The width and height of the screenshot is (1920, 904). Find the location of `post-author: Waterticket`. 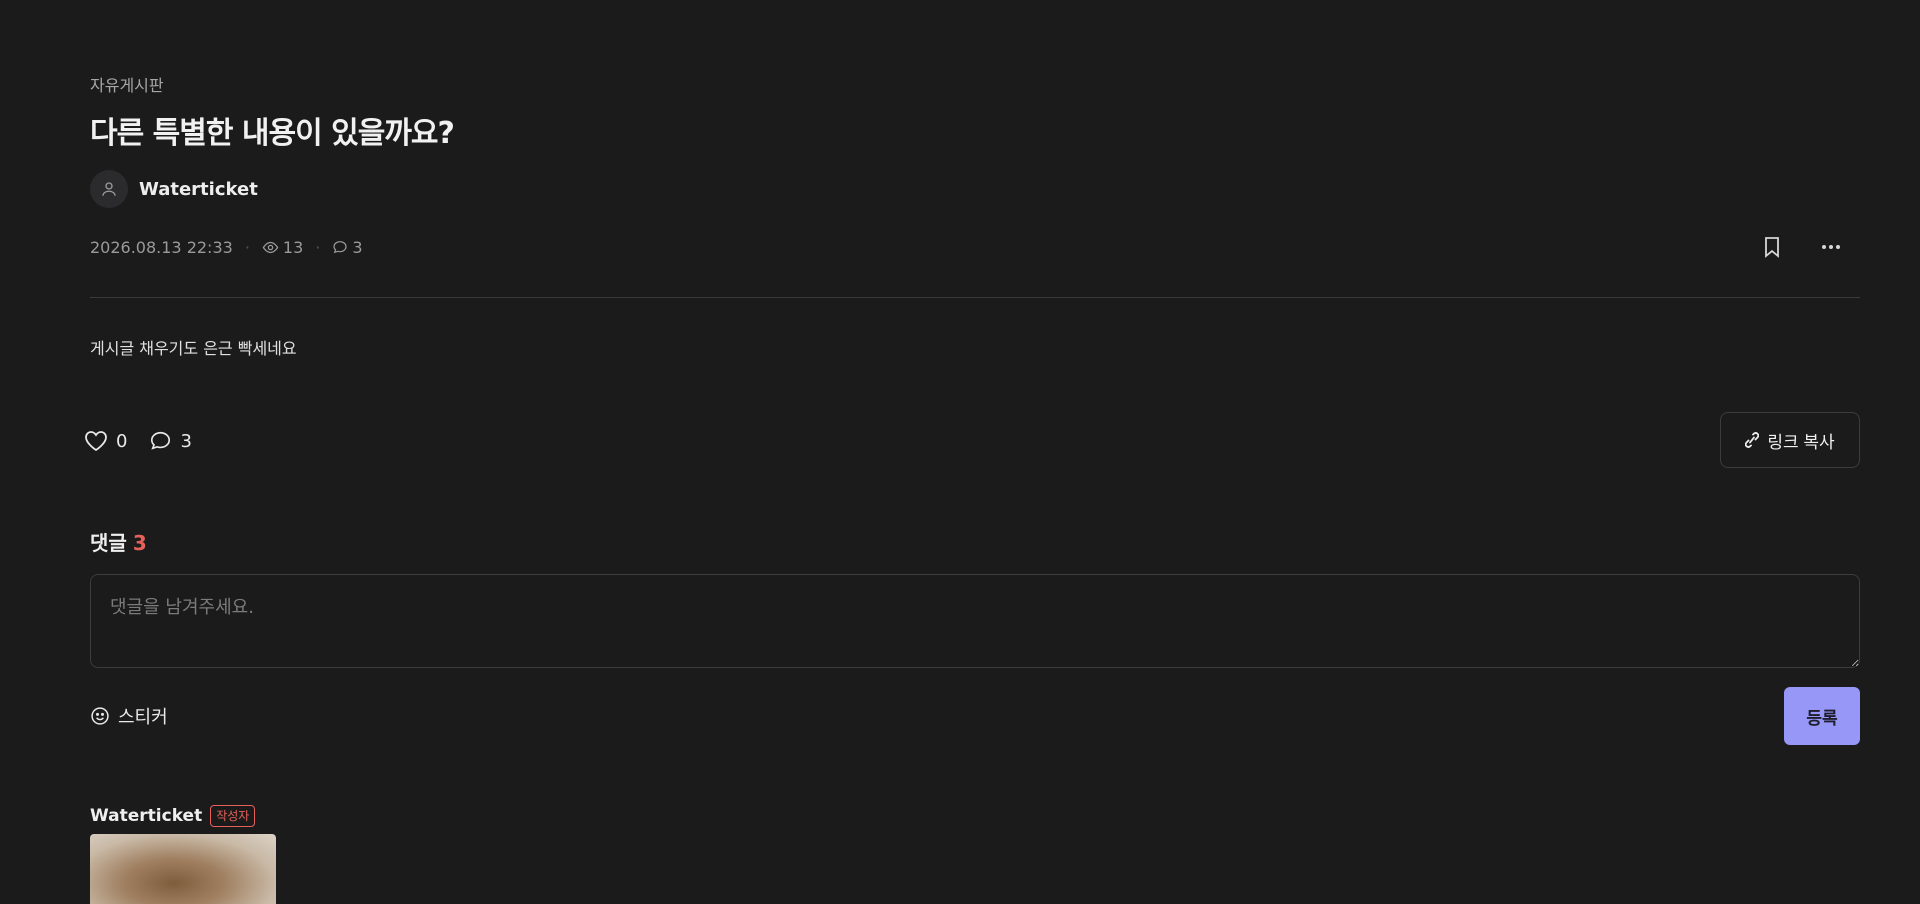

post-author: Waterticket is located at coordinates (174, 189).